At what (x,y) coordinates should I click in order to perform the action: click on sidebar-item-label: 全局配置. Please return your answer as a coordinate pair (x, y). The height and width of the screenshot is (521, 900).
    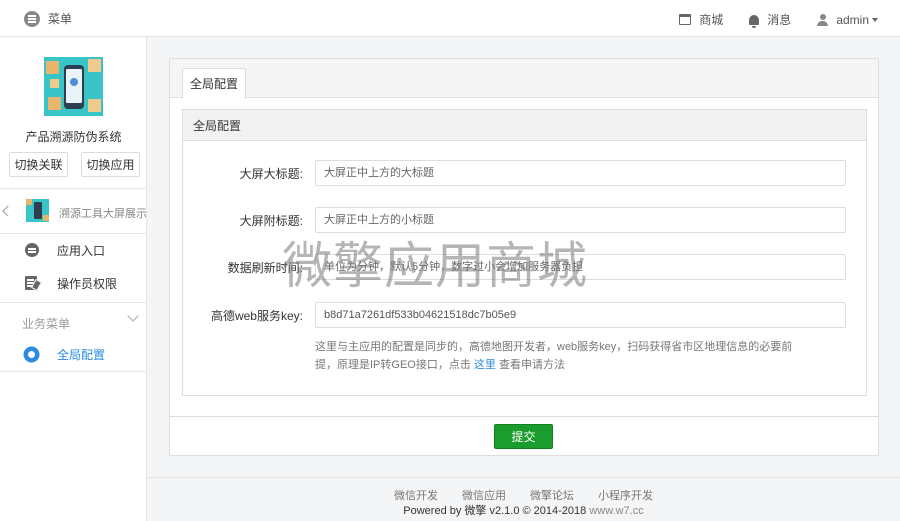
    Looking at the image, I should click on (81, 354).